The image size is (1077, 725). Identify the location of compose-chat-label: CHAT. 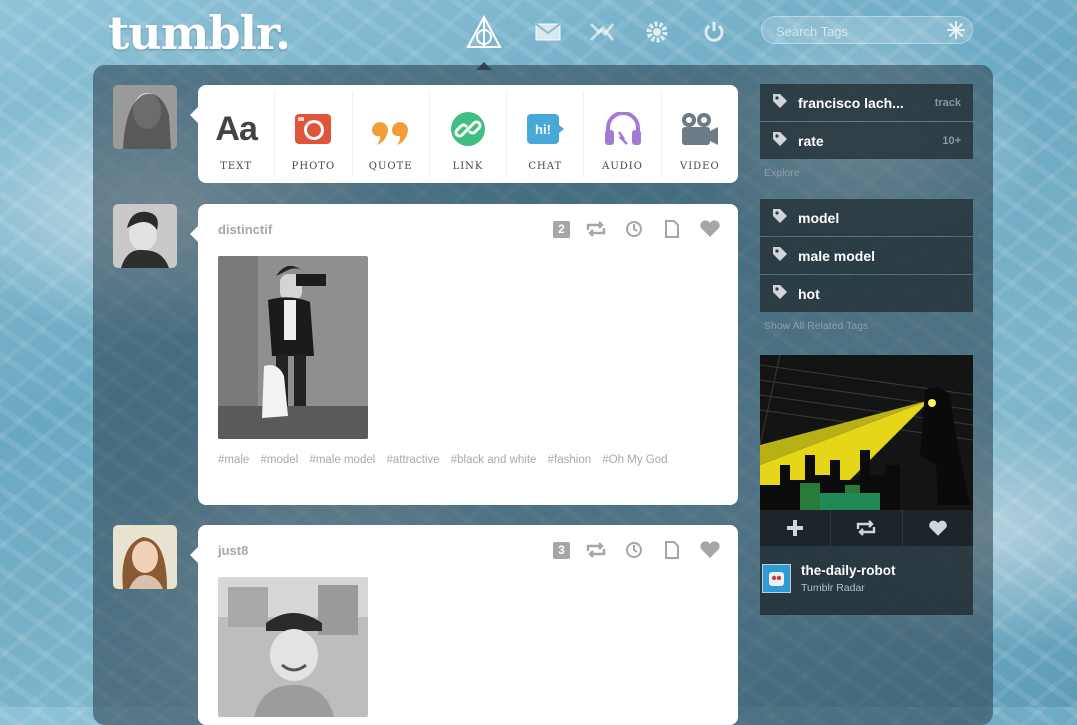
(545, 166).